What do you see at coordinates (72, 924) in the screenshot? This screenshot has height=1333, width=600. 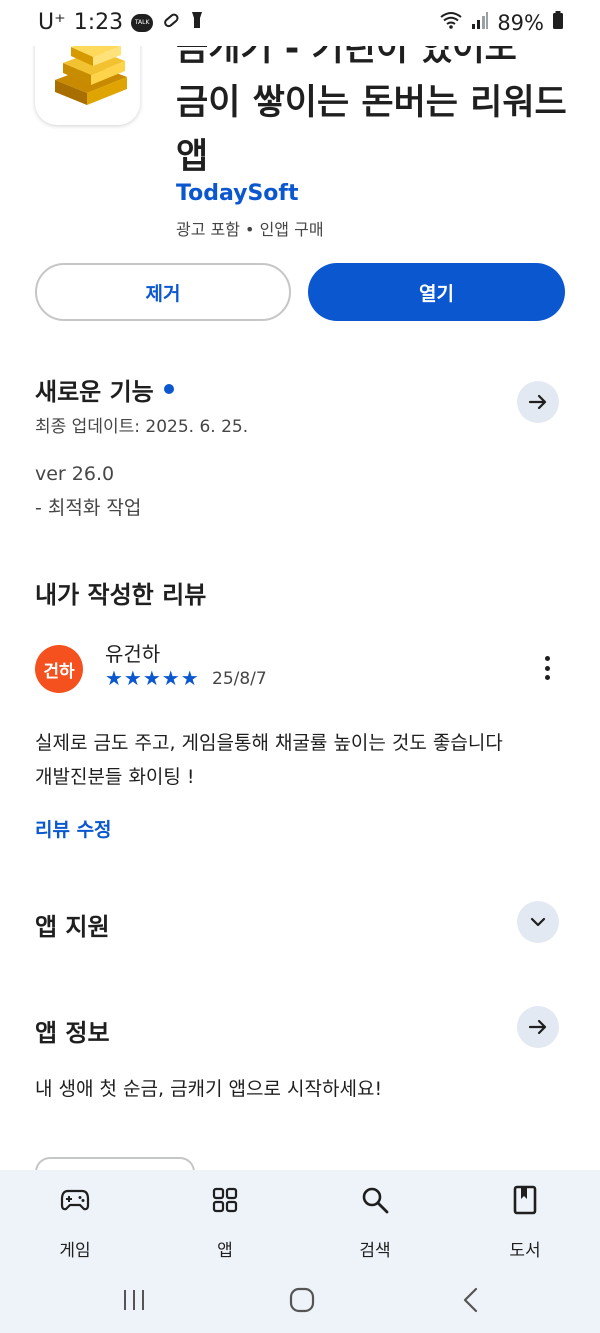 I see `app-support-heading: 앱 지원` at bounding box center [72, 924].